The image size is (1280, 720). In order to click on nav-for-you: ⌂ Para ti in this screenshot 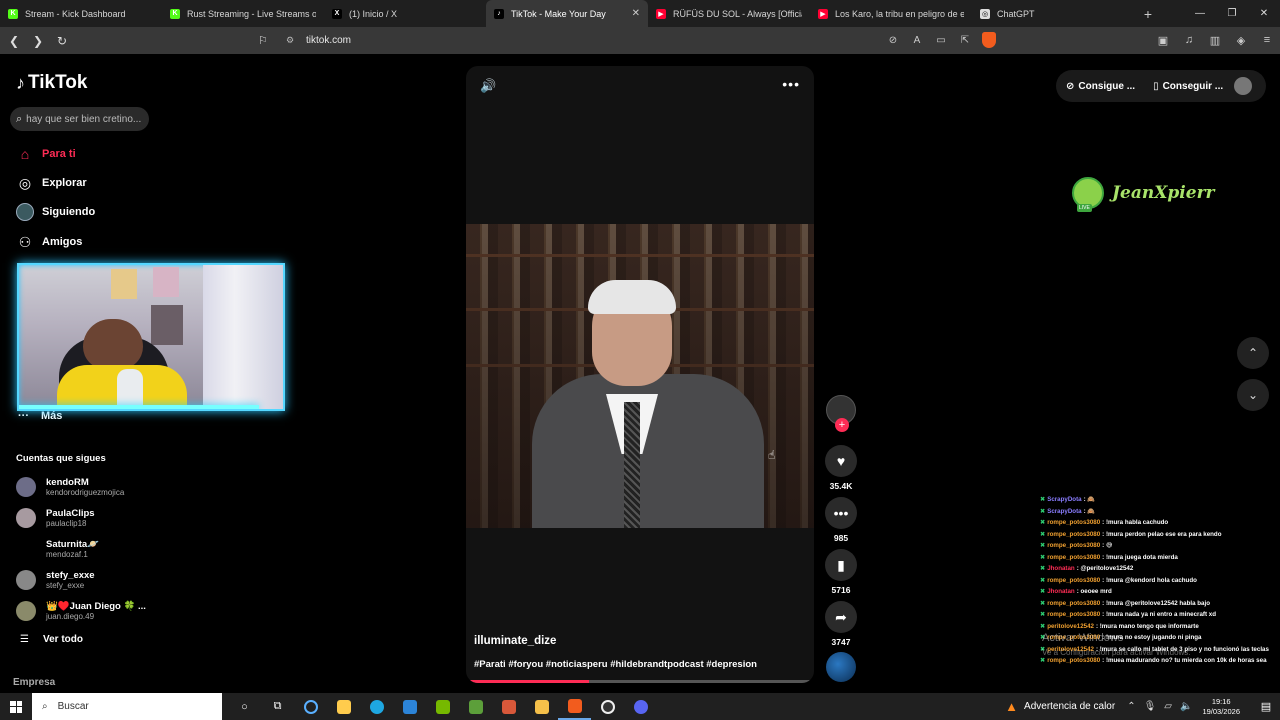, I will do `click(46, 154)`.